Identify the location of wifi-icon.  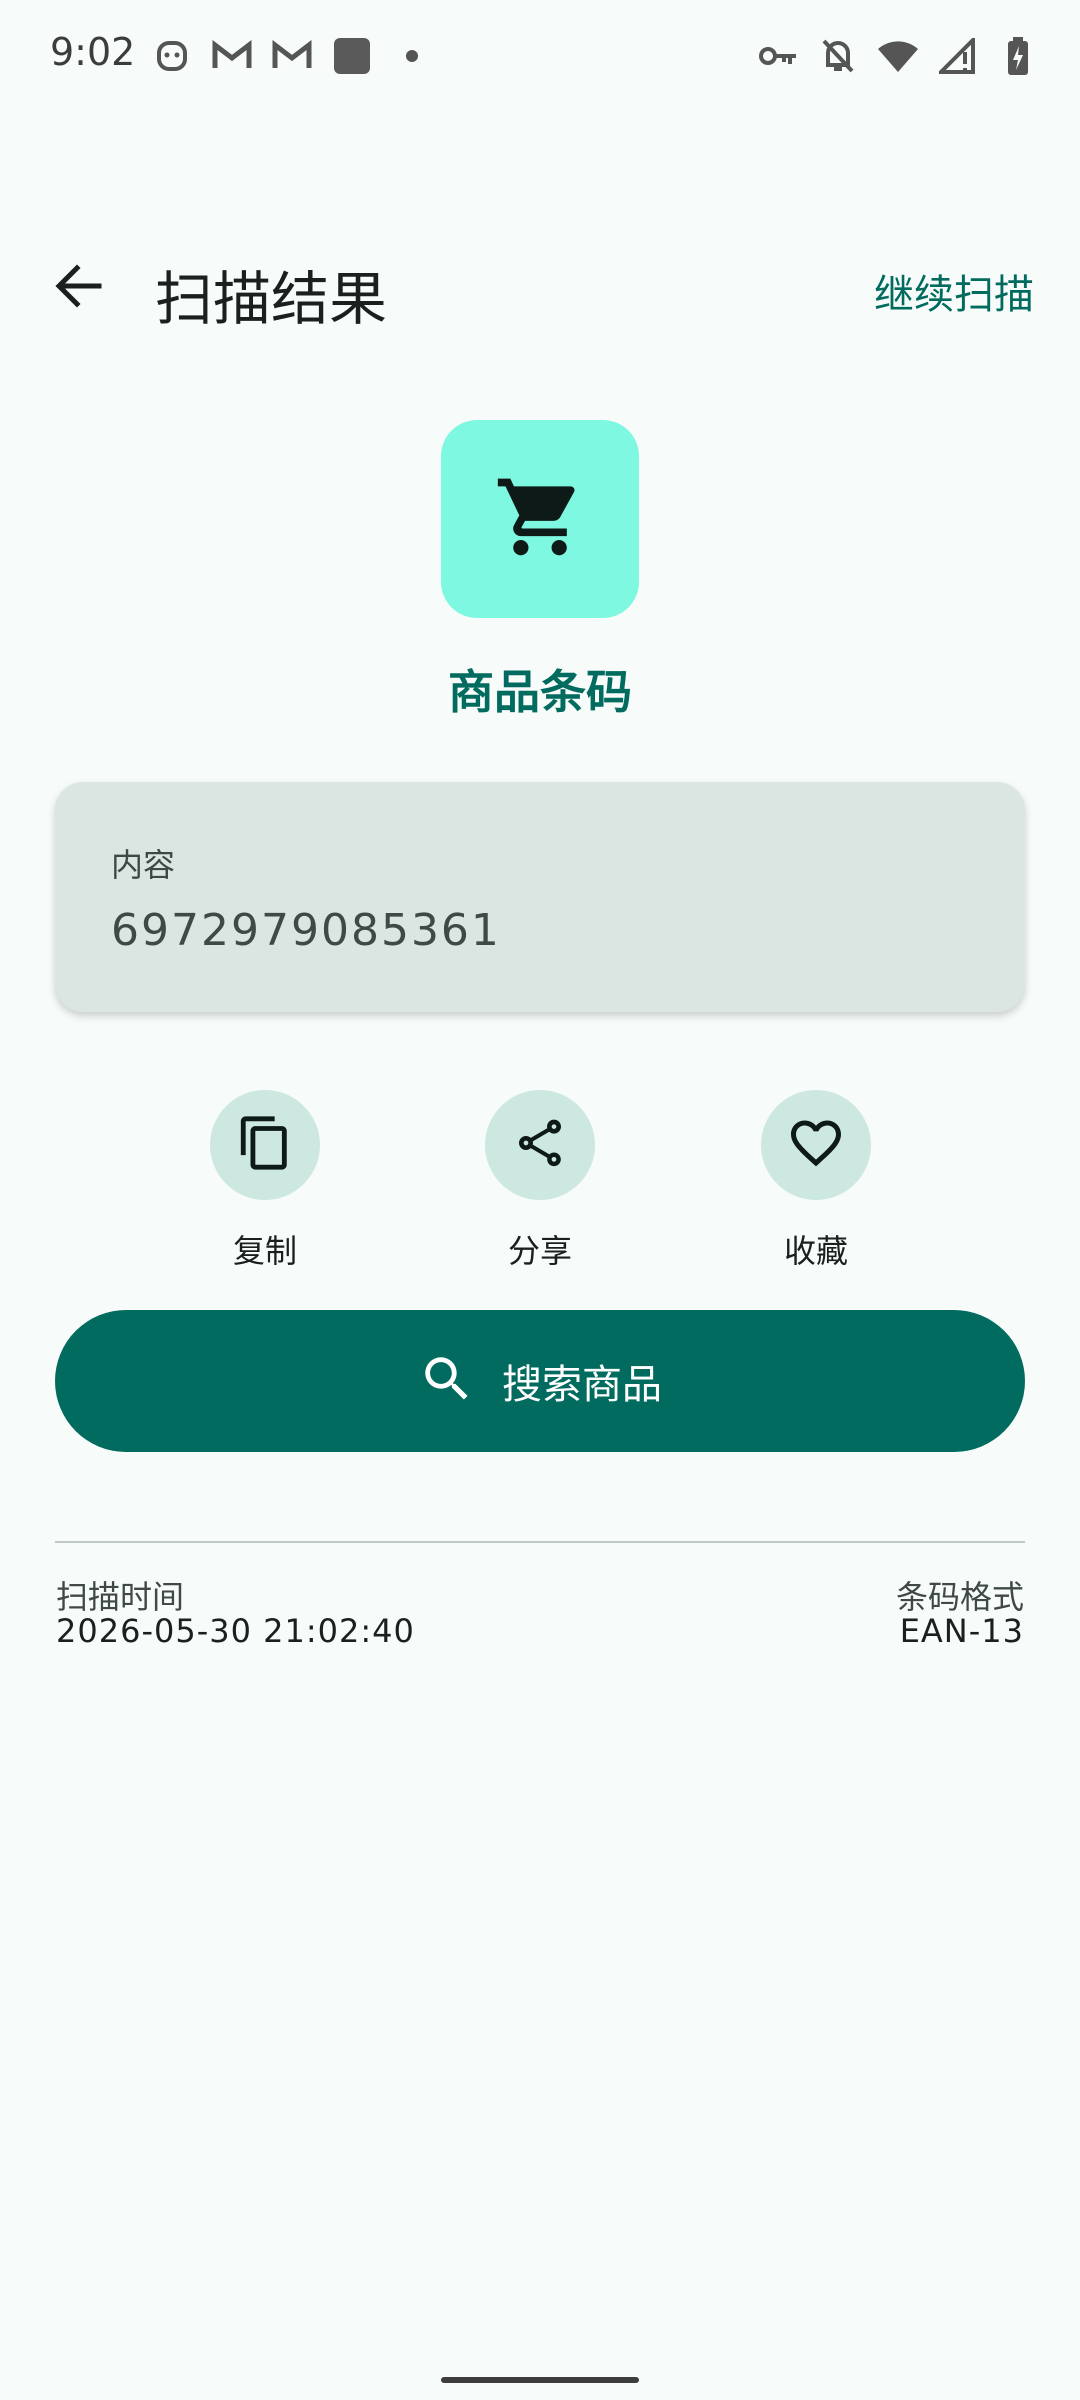
(898, 56).